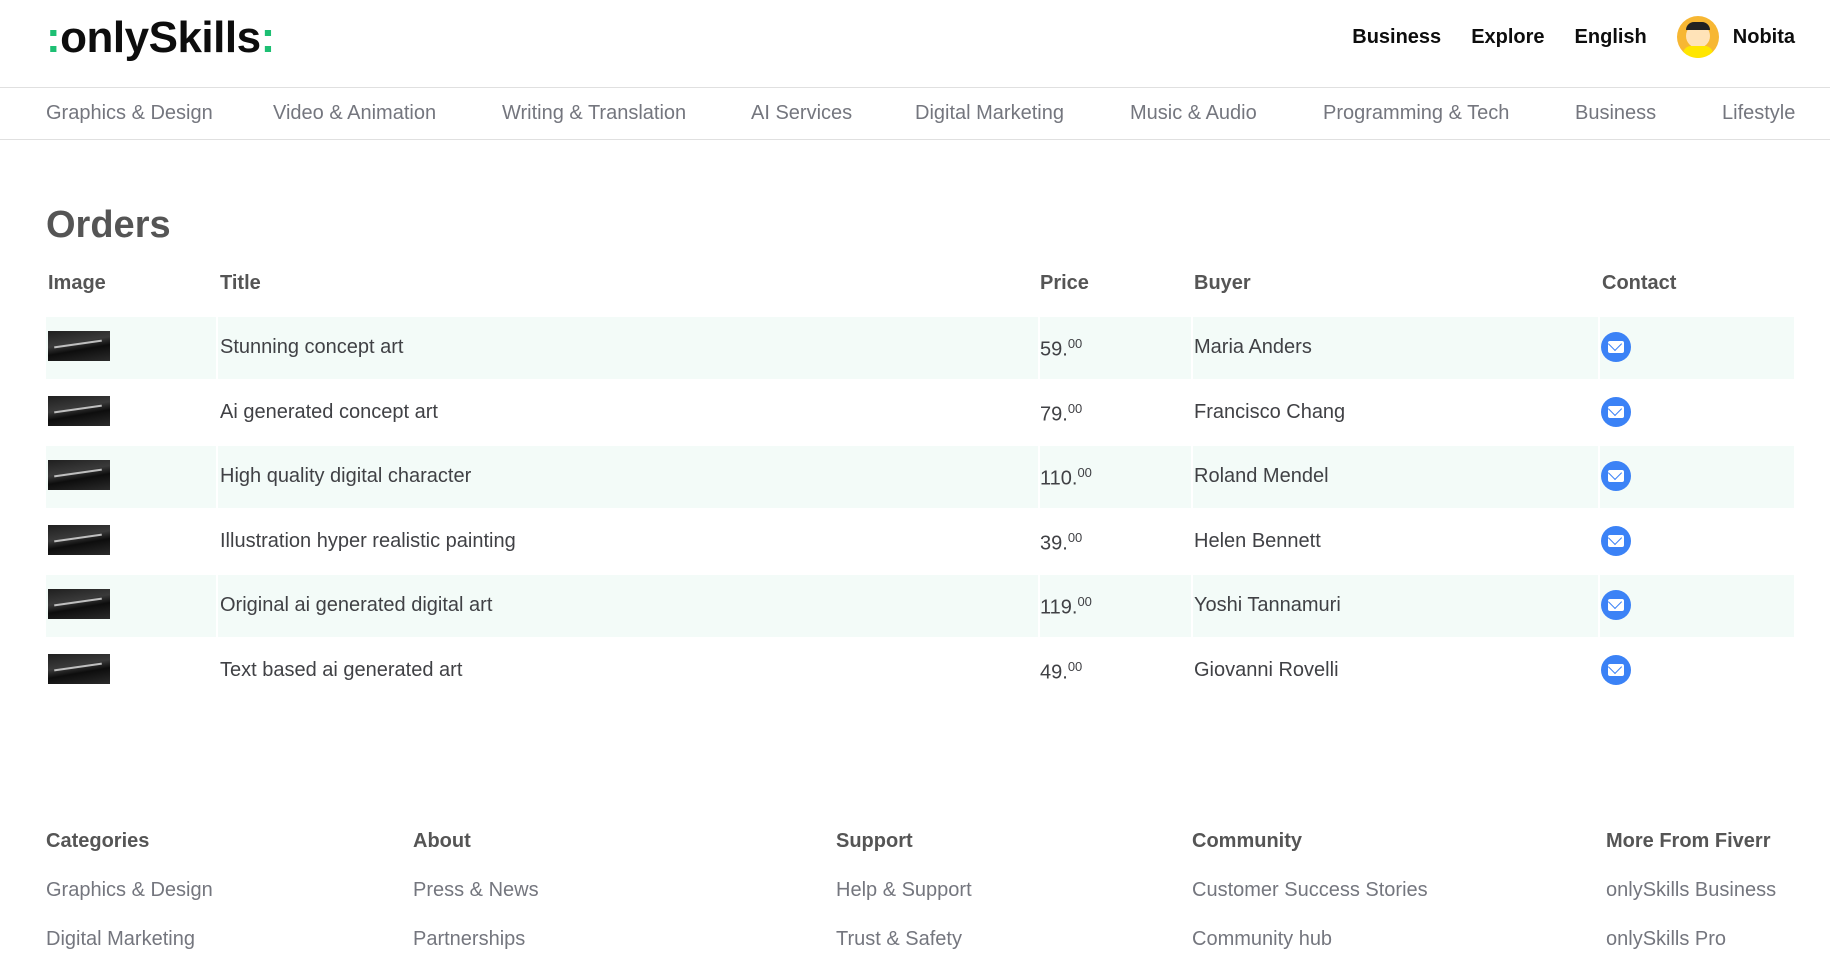 This screenshot has height=972, width=1830. I want to click on footer-link: Press & News, so click(476, 890).